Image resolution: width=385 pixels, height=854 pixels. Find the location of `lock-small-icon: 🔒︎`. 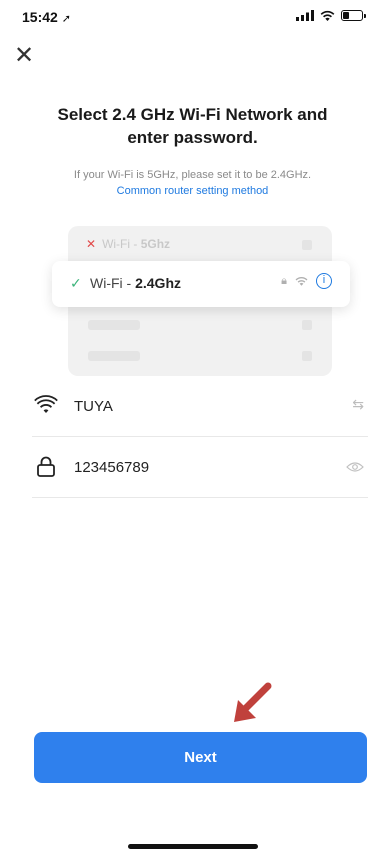

lock-small-icon: 🔒︎ is located at coordinates (284, 280).